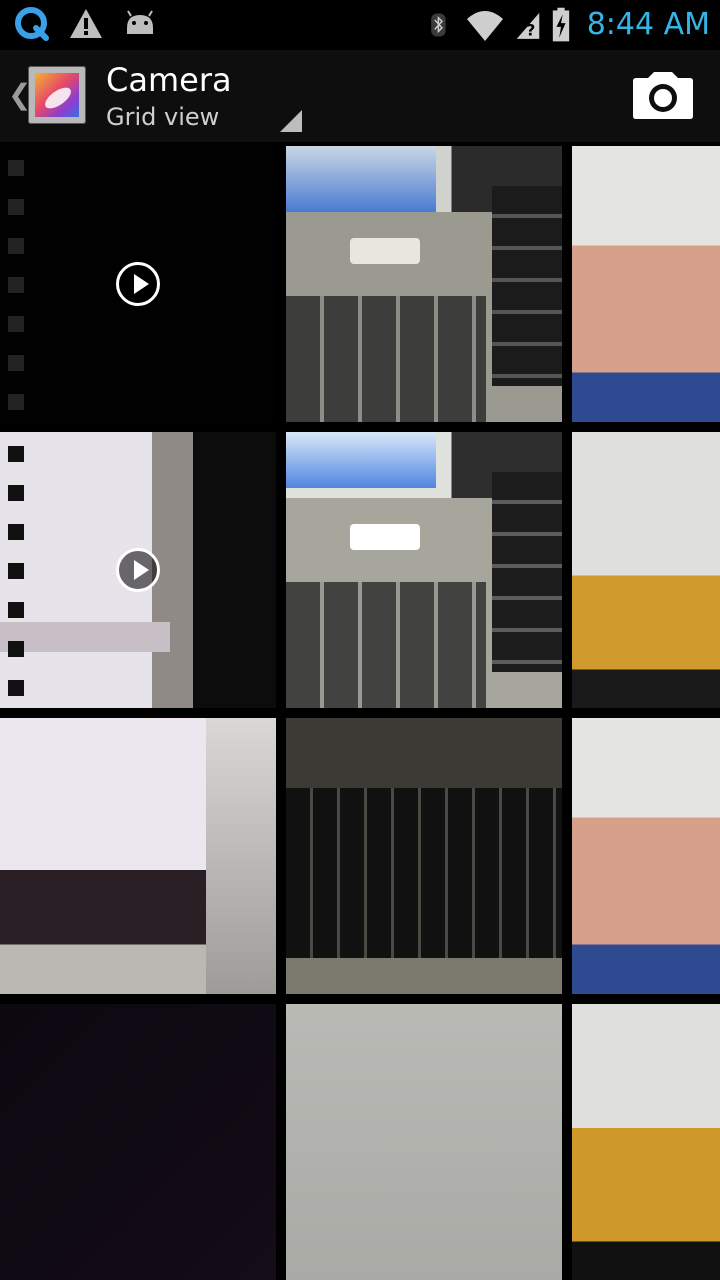 This screenshot has height=1280, width=720. I want to click on gallery-app-icon, so click(57, 95).